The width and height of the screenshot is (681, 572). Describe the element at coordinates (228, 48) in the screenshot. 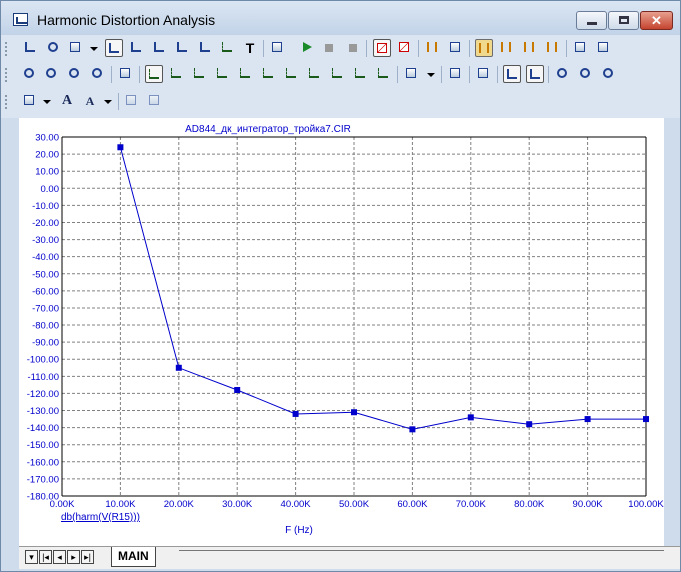

I see `function-icon` at that location.